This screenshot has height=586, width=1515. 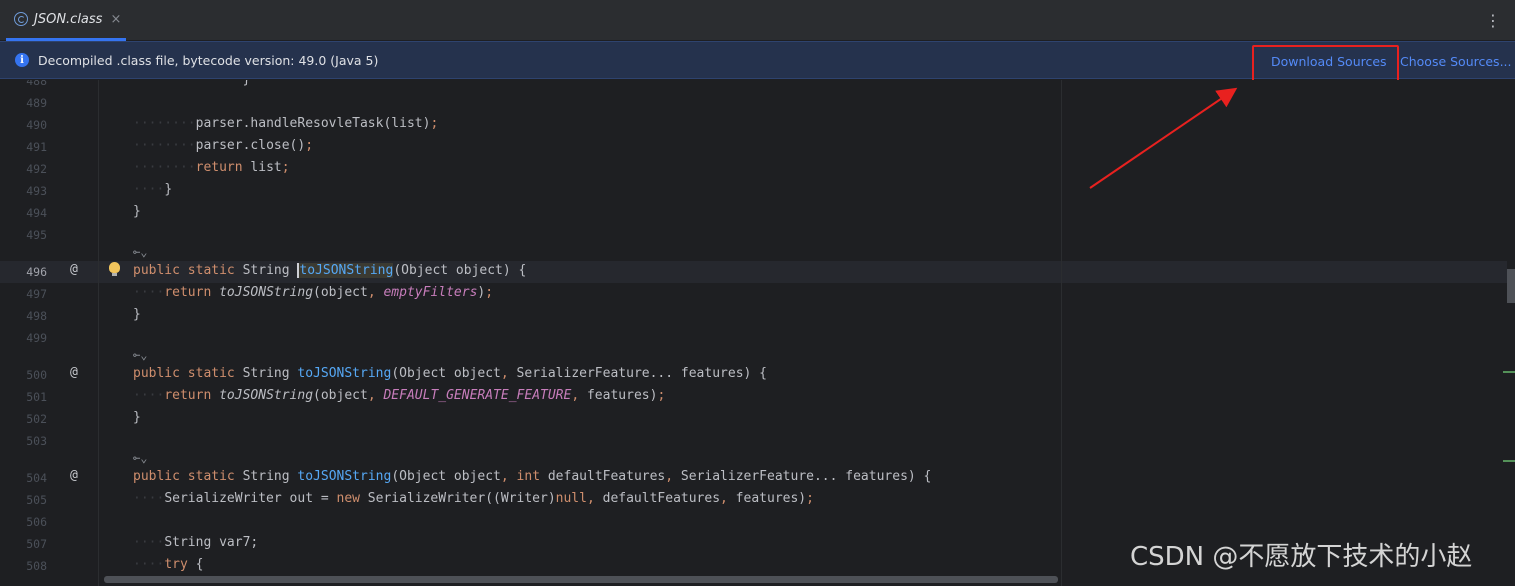 What do you see at coordinates (757, 20) in the screenshot?
I see `editor-tab-bar: JSON.class × ⋮` at bounding box center [757, 20].